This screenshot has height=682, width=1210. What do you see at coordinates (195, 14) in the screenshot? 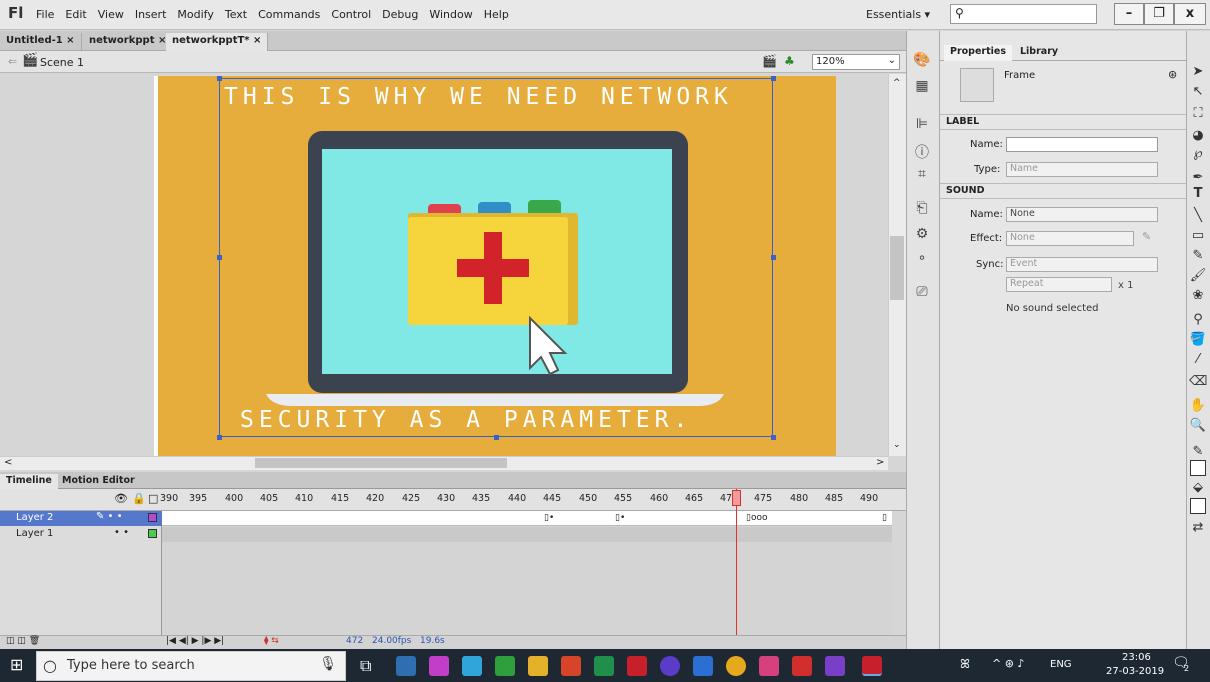
I see `menu-modify: Modify` at bounding box center [195, 14].